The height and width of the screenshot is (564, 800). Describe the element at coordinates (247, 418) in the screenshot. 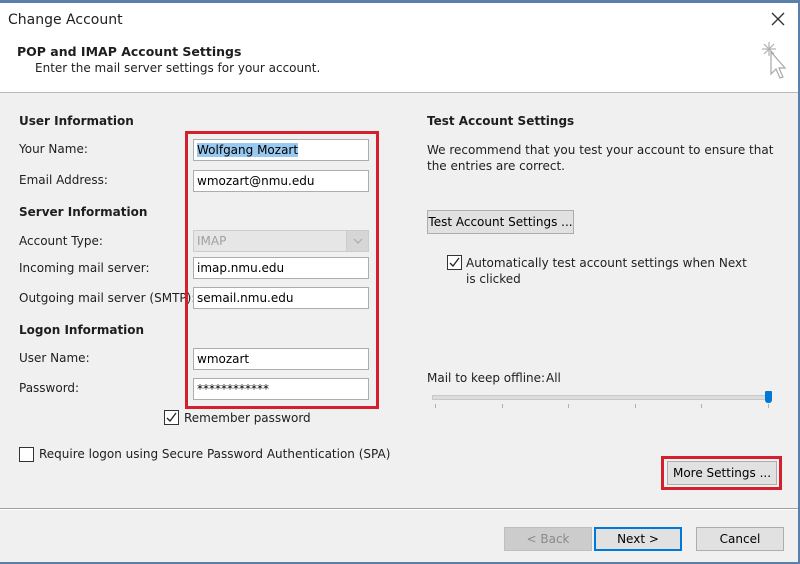

I see `remember-password-label: Remember password` at that location.